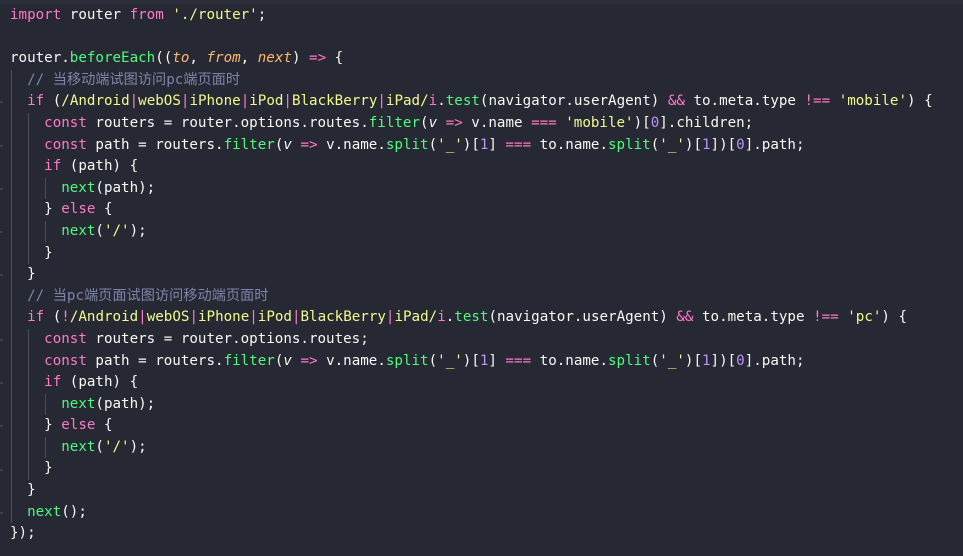  What do you see at coordinates (134, 79) in the screenshot?
I see `code-token: // 当移动端试图访问pc端页面时` at bounding box center [134, 79].